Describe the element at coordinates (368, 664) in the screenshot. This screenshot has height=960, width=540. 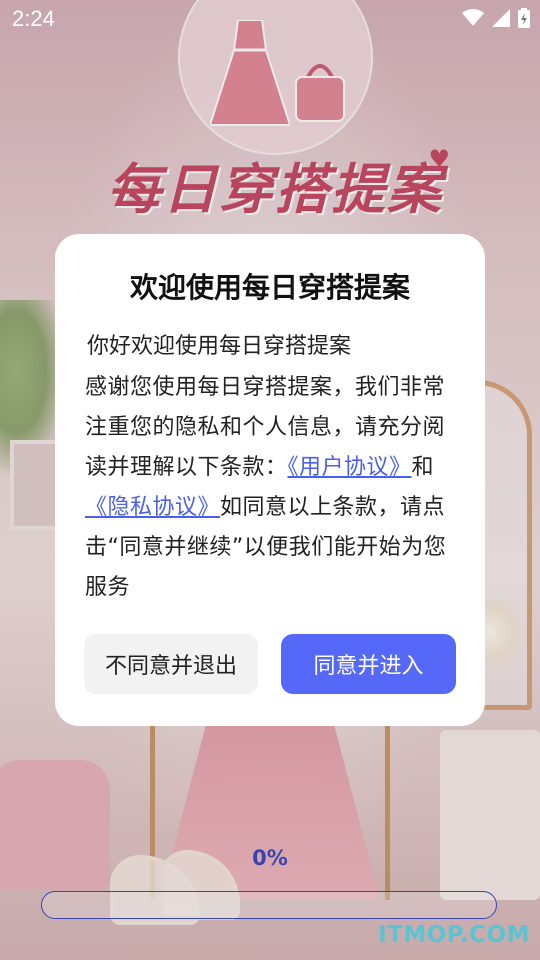
I see `agree-and-enter-button: 同意并进入` at that location.